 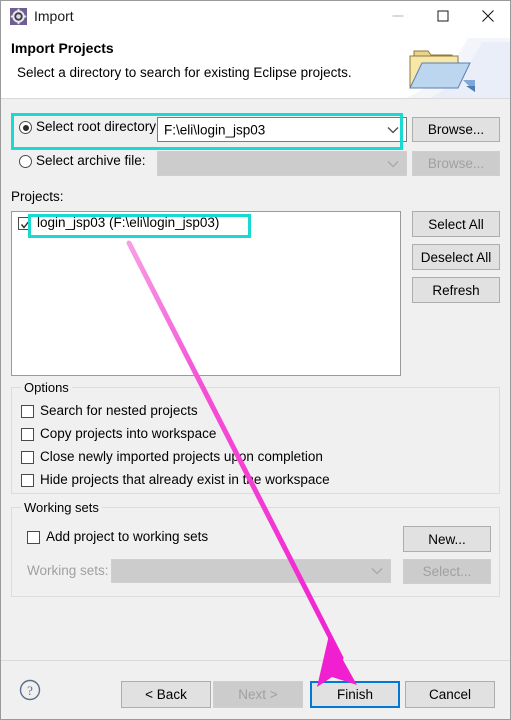 I want to click on root-directory-value: F:\eli\login_jsp03, so click(x=215, y=129).